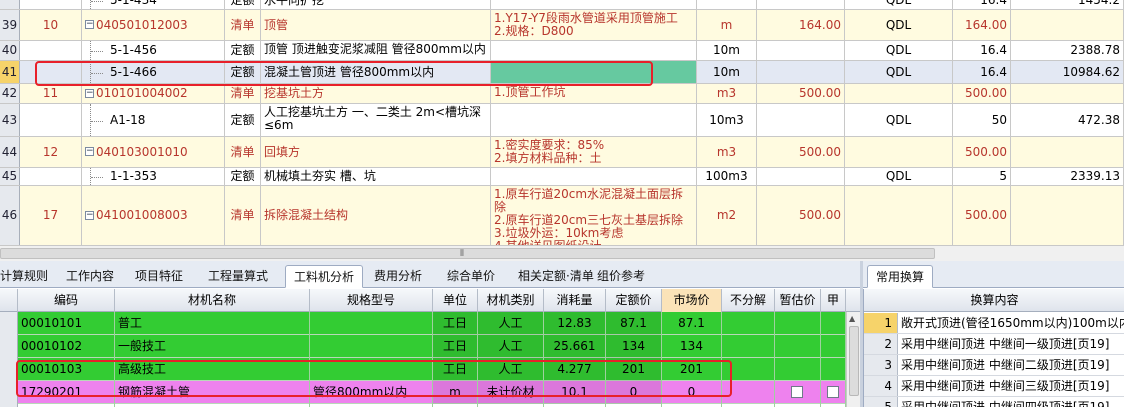 The width and height of the screenshot is (1124, 407). Describe the element at coordinates (324, 276) in the screenshot. I see `tab-4: 工料机分析` at that location.